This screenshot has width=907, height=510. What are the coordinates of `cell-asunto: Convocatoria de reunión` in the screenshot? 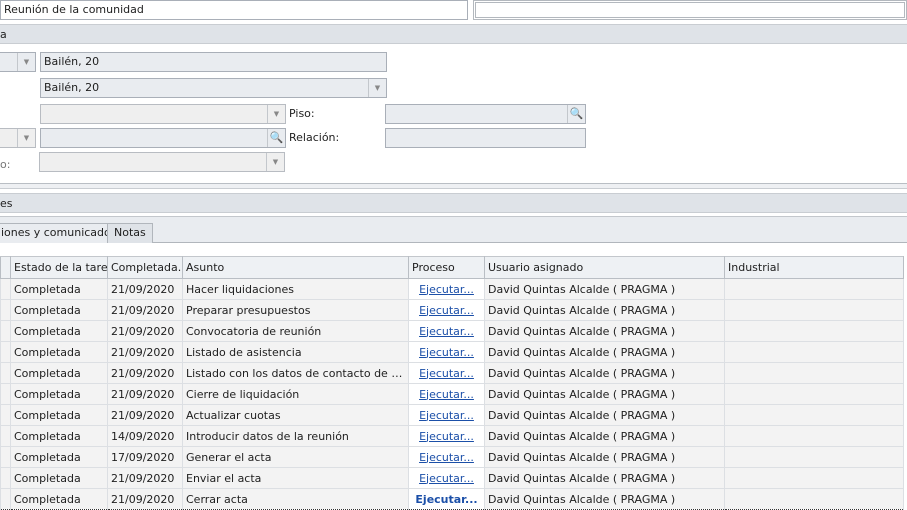 It's located at (295, 331).